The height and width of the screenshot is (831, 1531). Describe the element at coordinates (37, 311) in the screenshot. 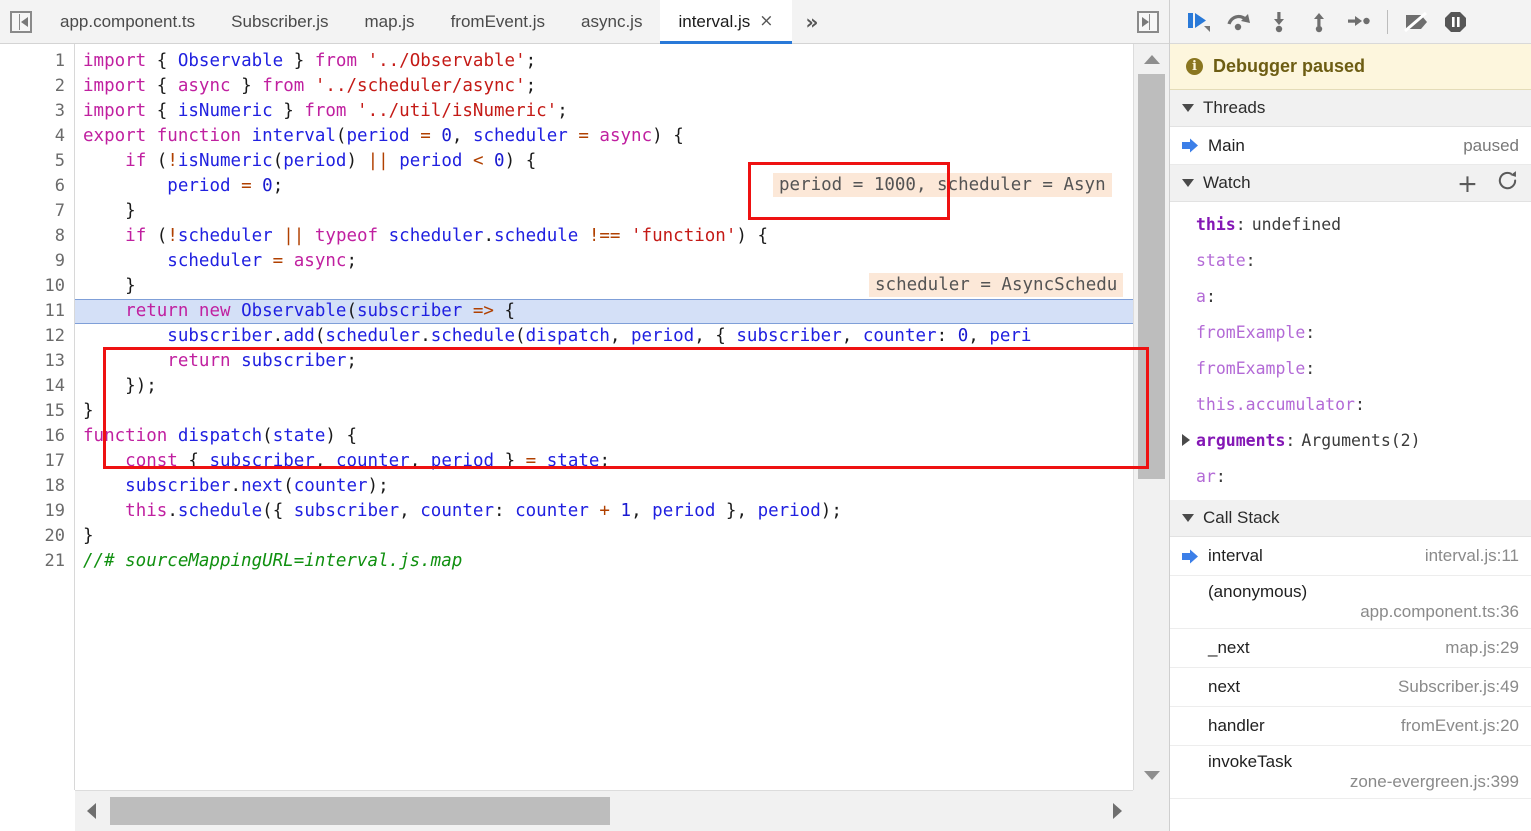

I see `line-number: 11` at that location.